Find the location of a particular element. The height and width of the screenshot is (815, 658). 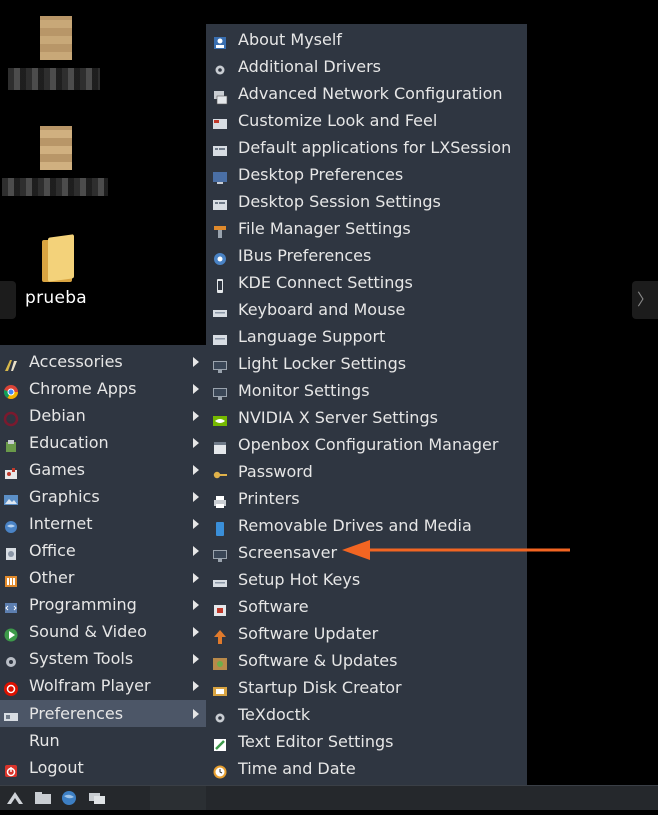

menu-item-printers: Printers is located at coordinates (366, 498).